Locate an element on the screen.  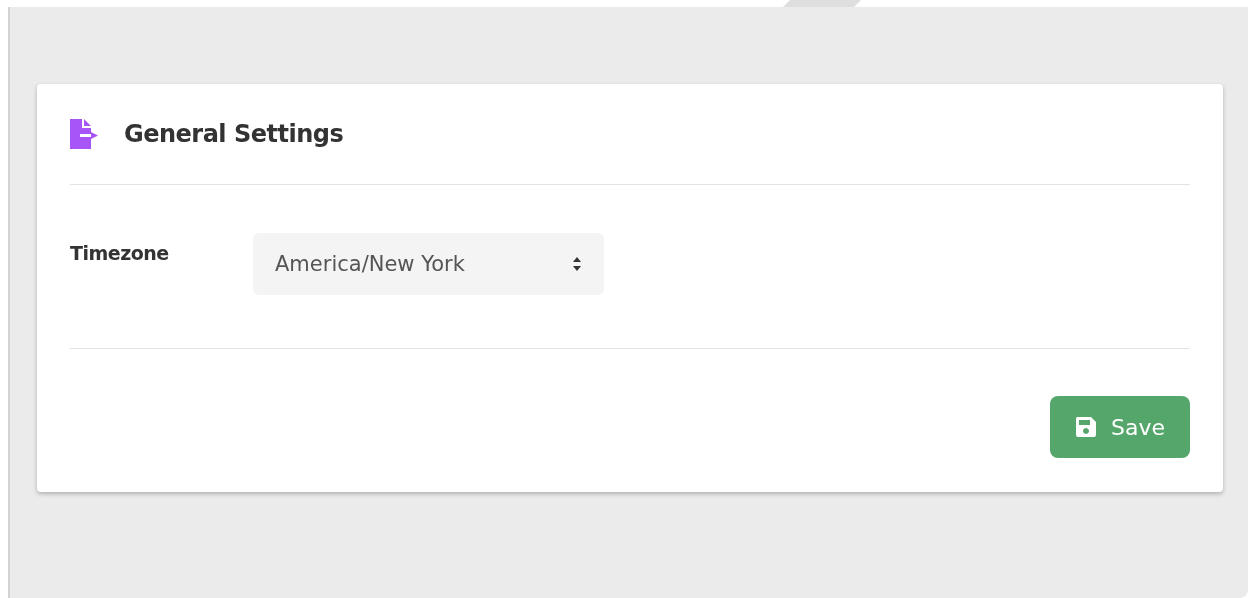
timezone-select: America/New York is located at coordinates (428, 264).